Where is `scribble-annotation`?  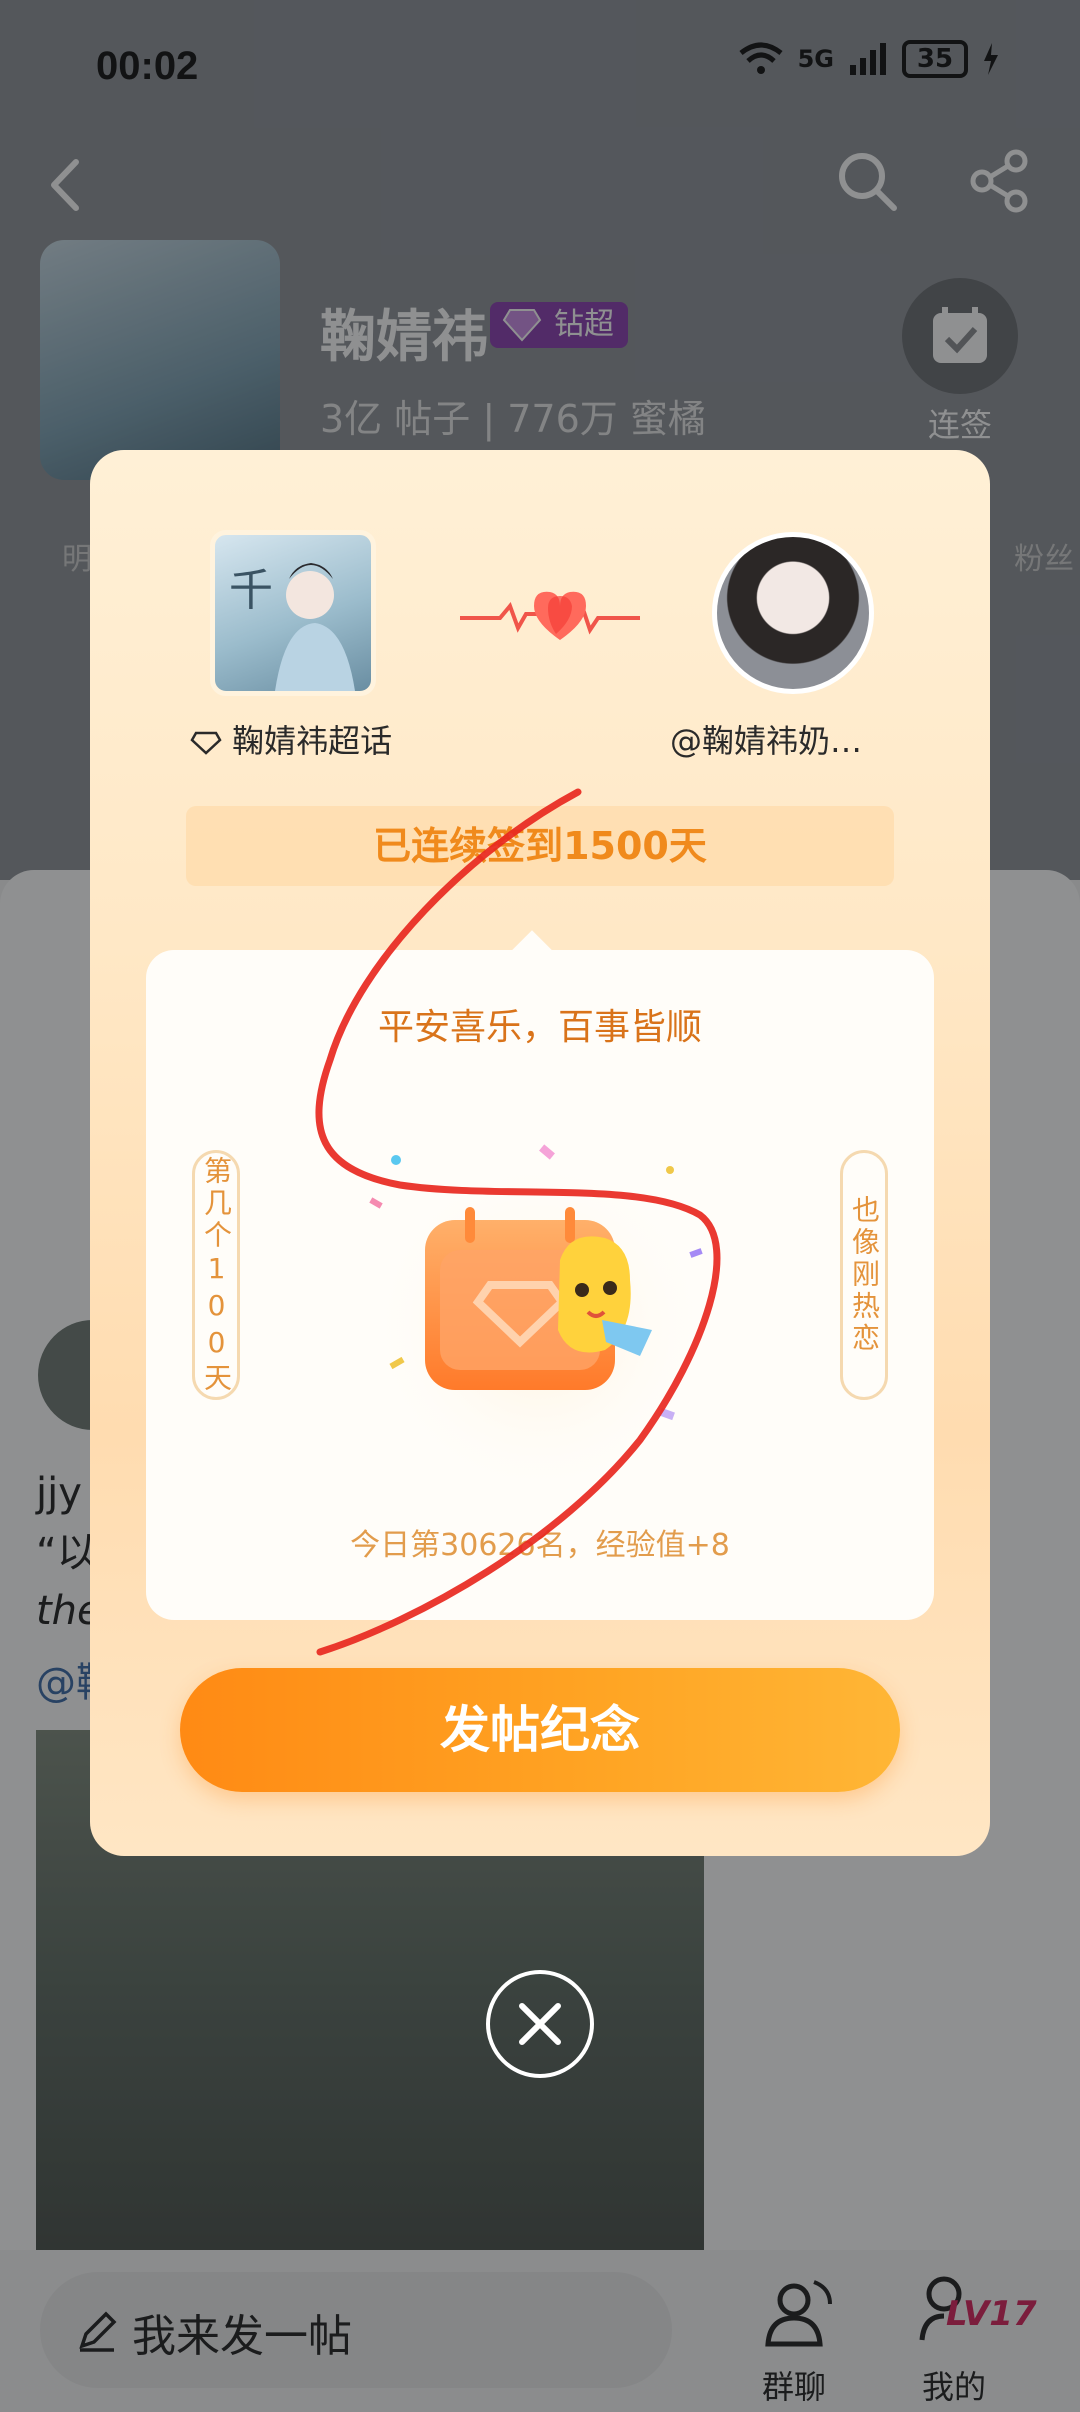 scribble-annotation is located at coordinates (518, 1222).